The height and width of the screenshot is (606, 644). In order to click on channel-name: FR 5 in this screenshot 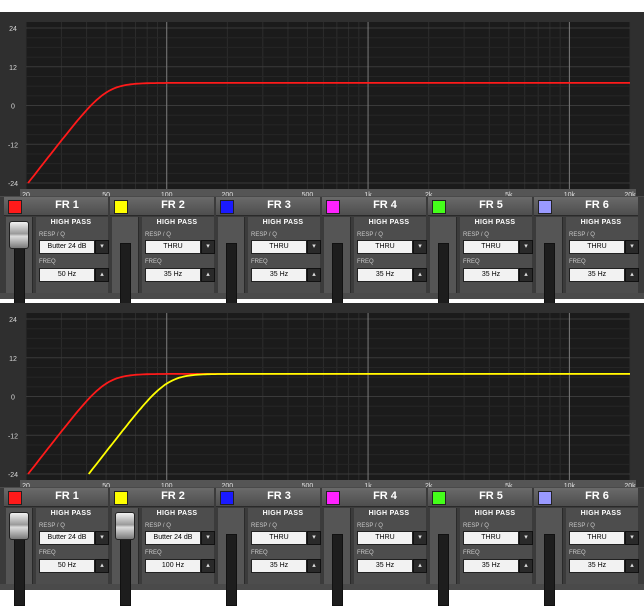, I will do `click(491, 205)`.